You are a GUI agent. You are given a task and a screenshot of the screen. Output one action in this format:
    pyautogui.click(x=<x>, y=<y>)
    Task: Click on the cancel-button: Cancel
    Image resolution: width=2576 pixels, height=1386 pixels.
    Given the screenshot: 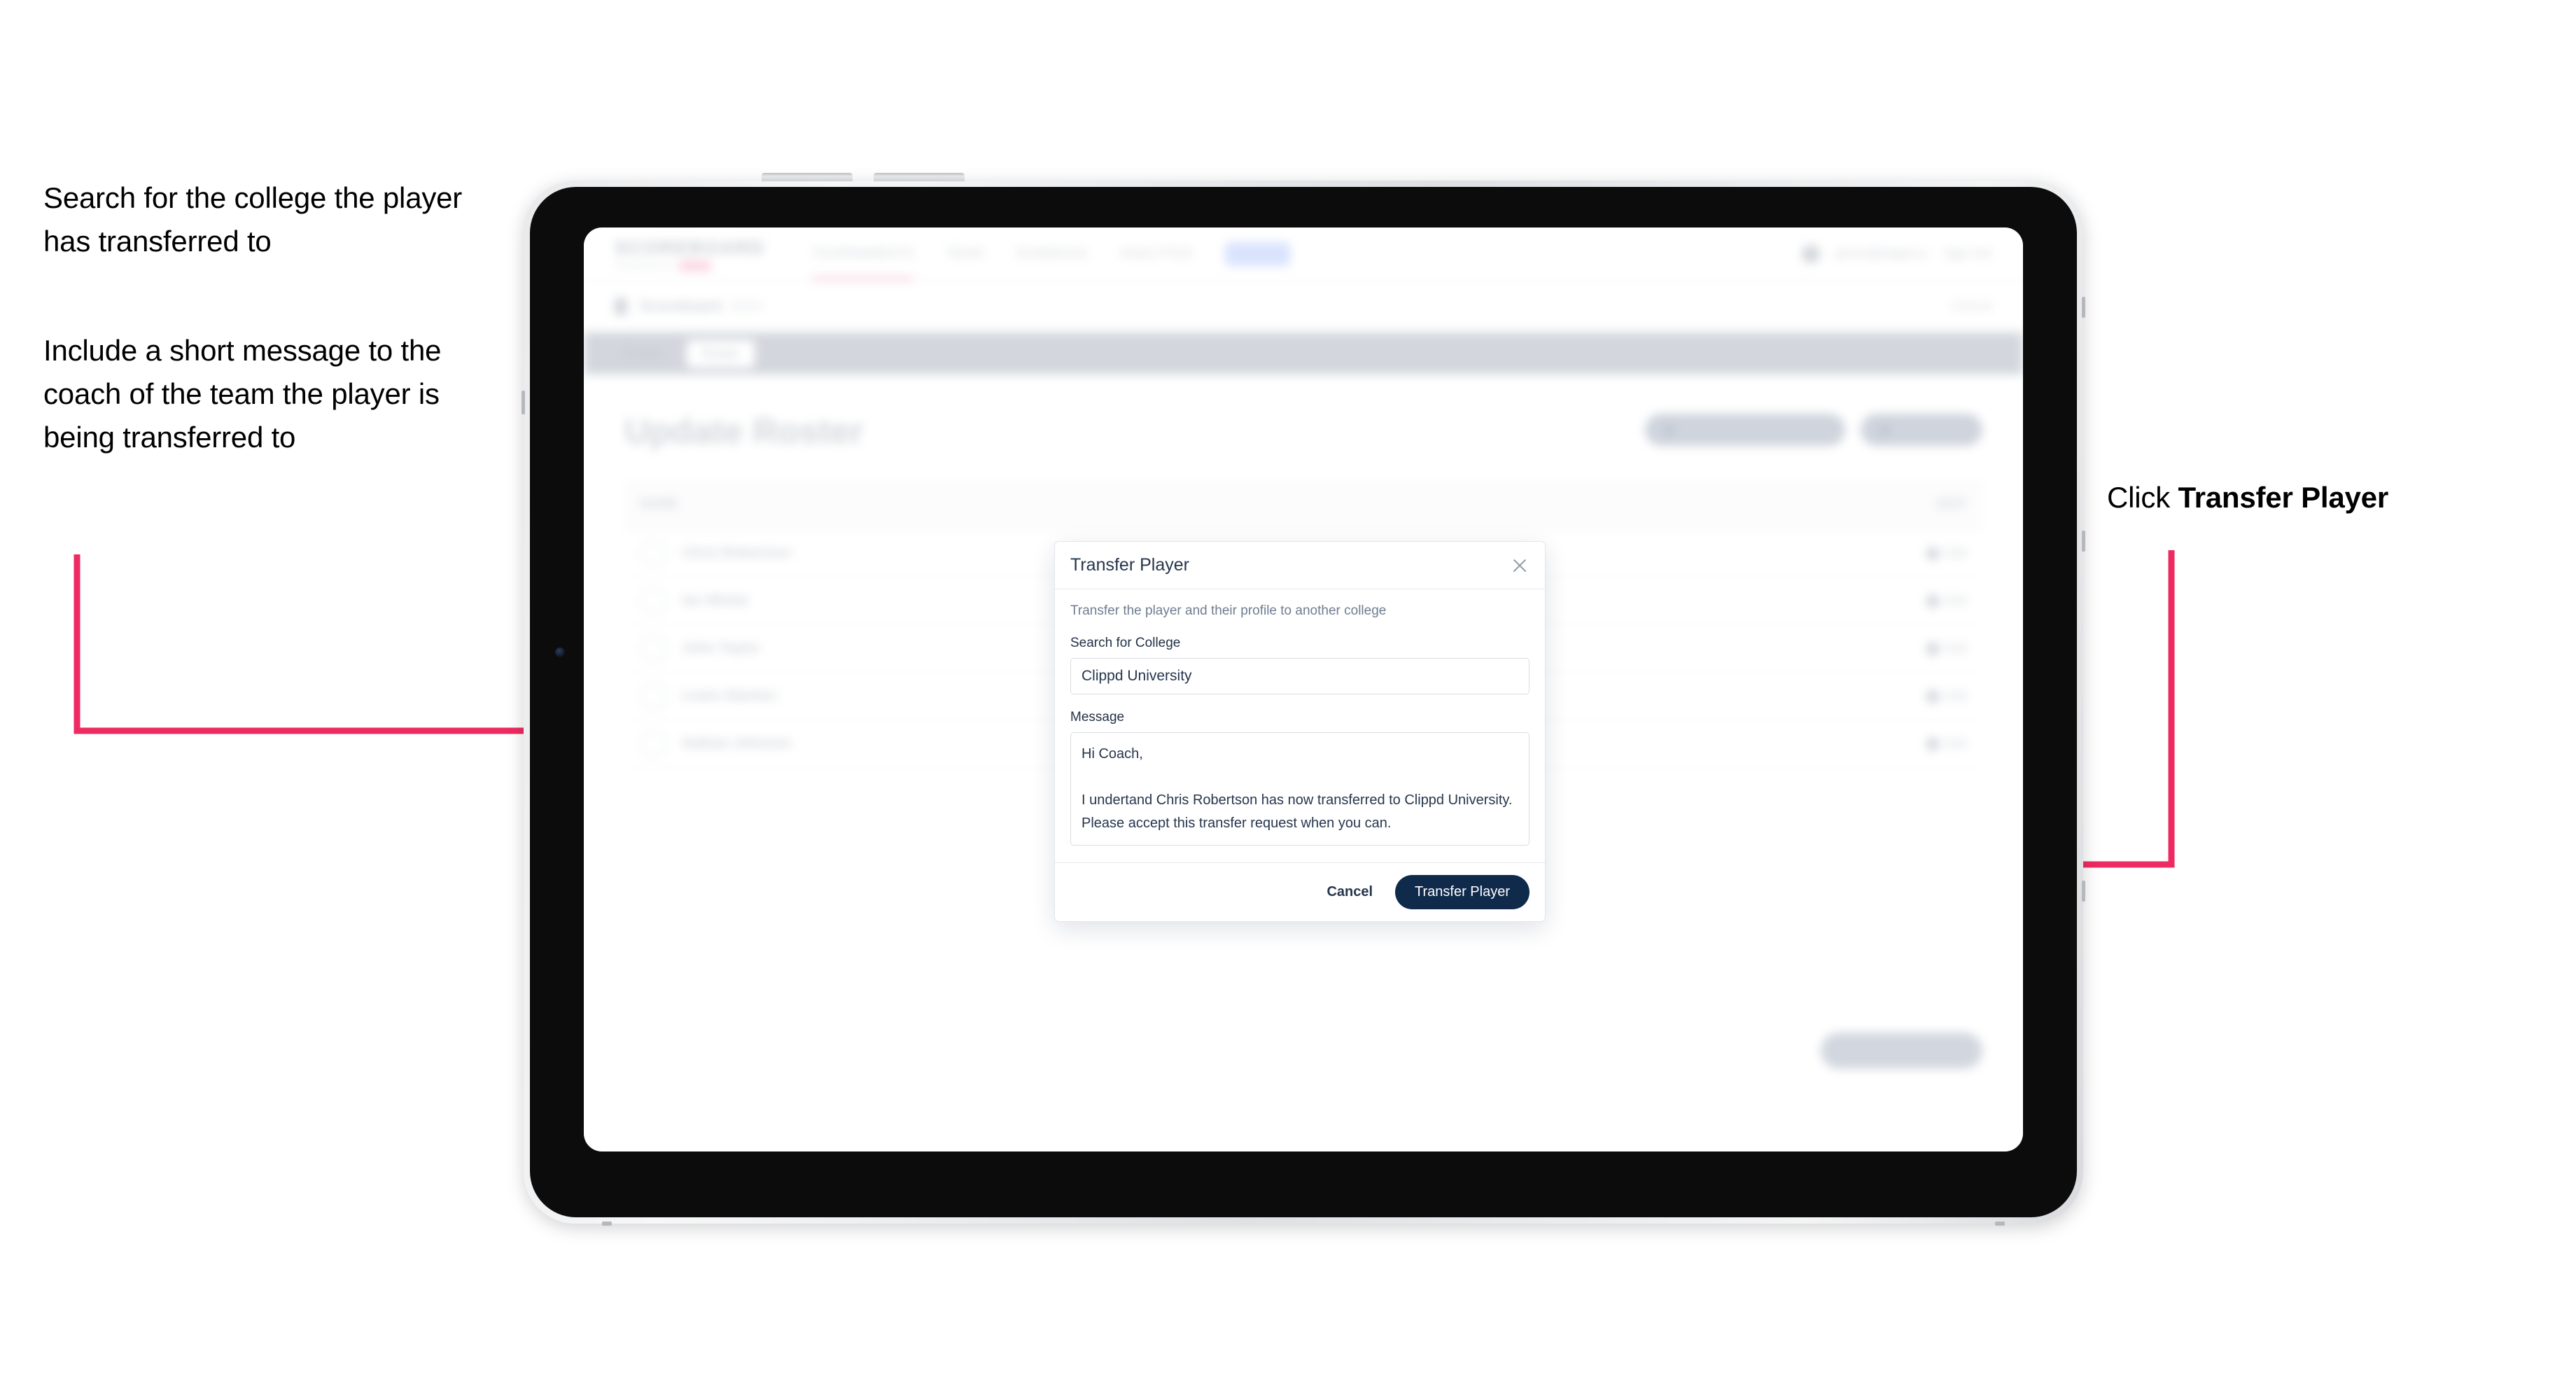 What is the action you would take?
    pyautogui.click(x=1349, y=892)
    